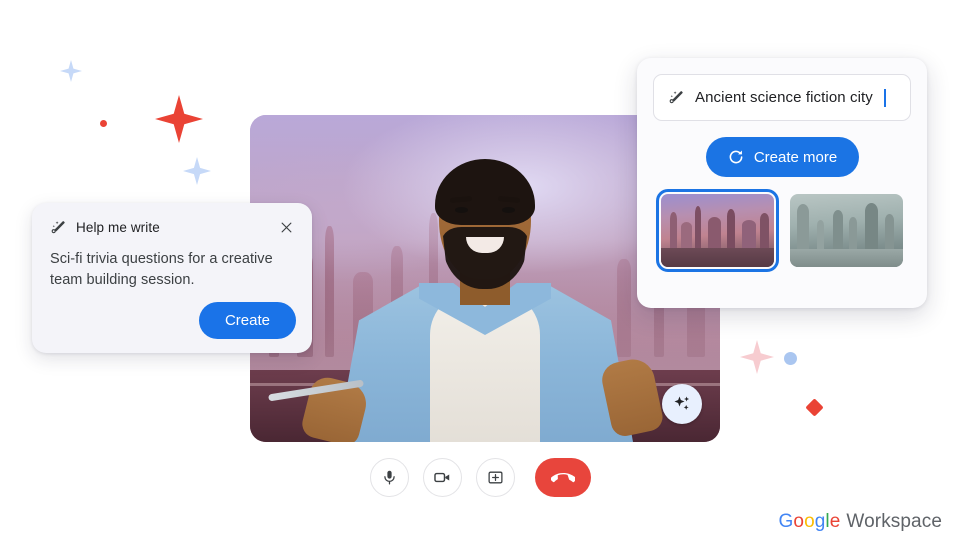  I want to click on microphone-button, so click(389, 477).